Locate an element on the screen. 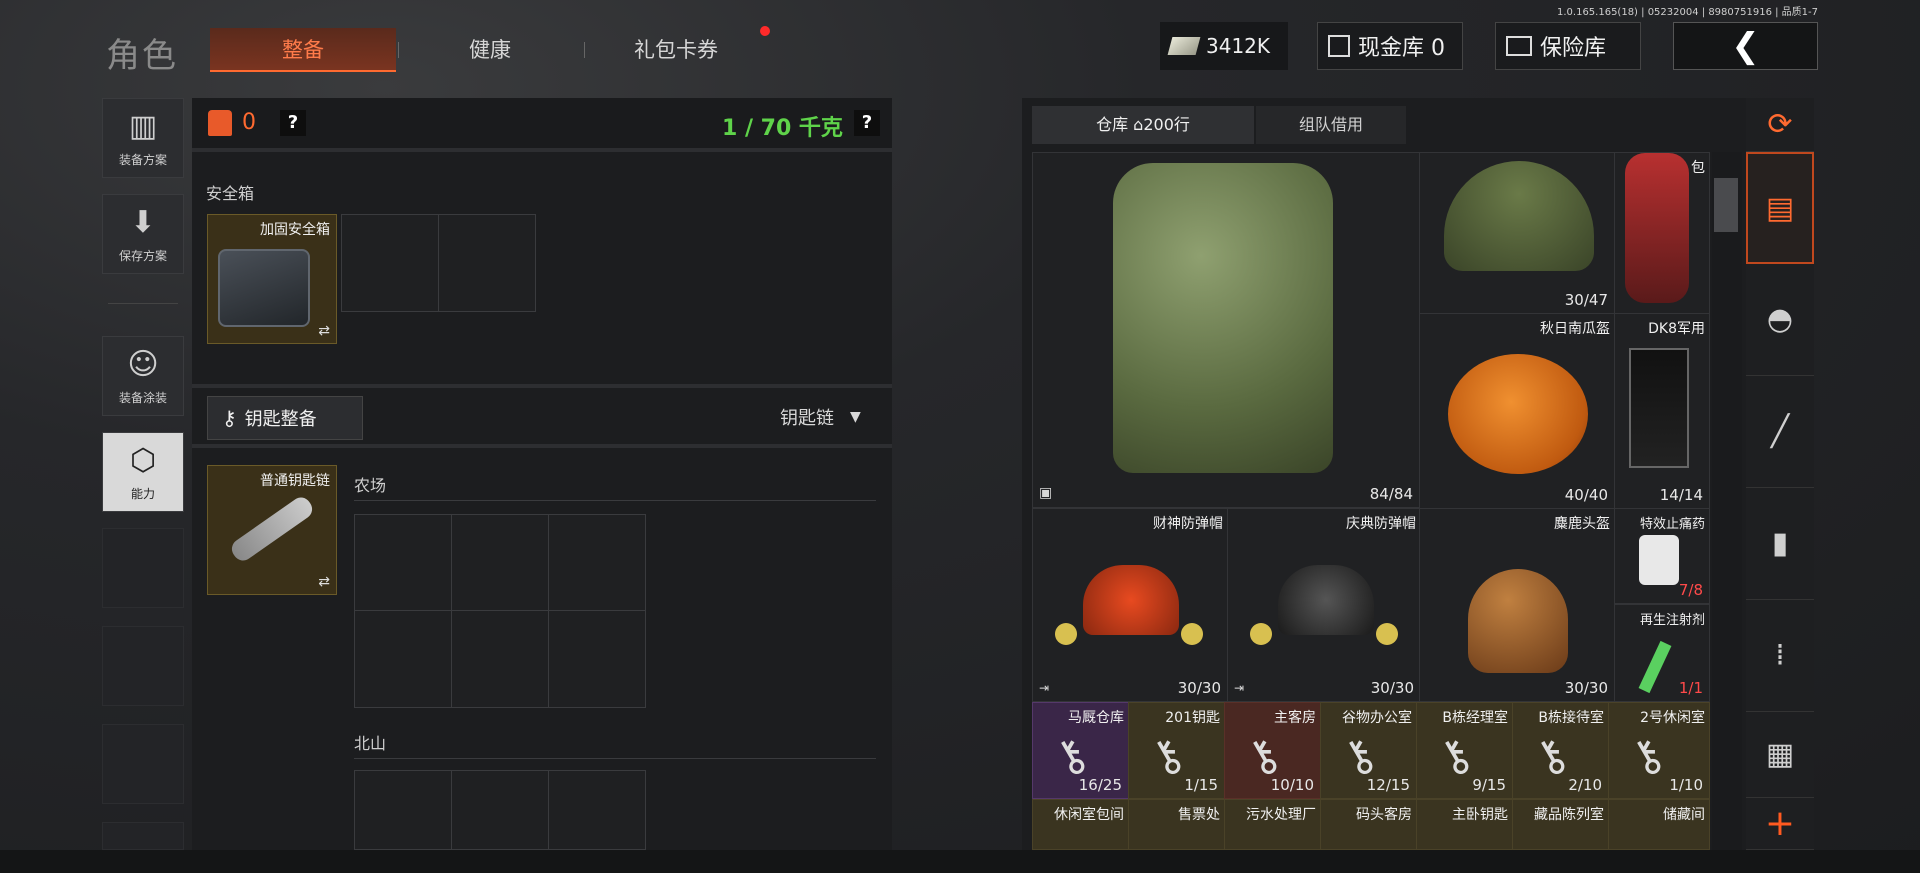 This screenshot has height=873, width=1920. key-item: 主卧钥匙 is located at coordinates (1464, 824).